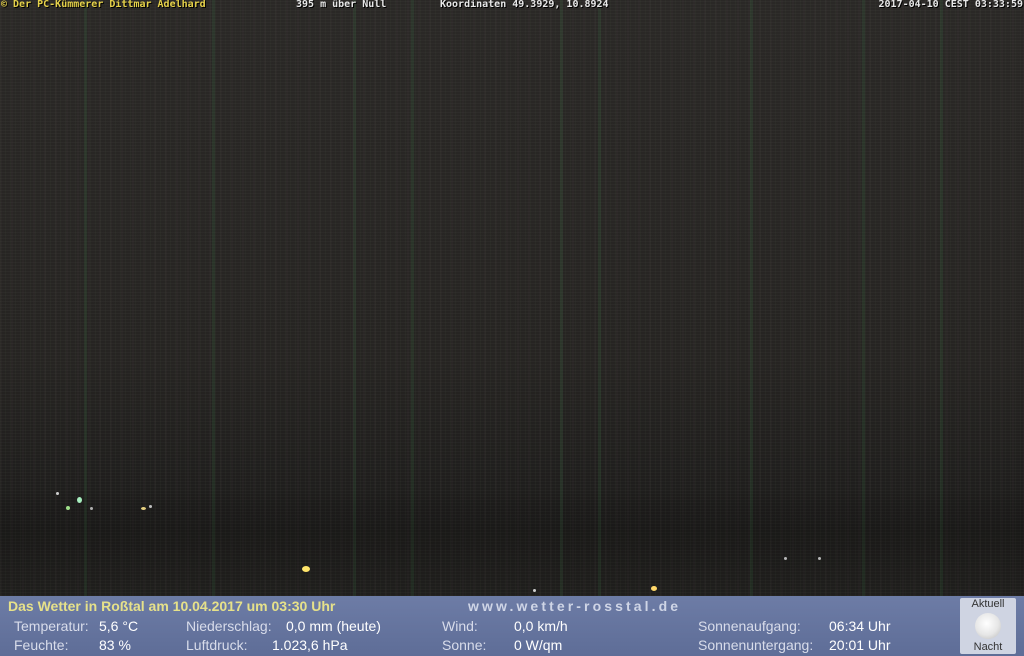 This screenshot has width=1024, height=656. What do you see at coordinates (524, 5) in the screenshot?
I see `coordinates-text: Koordinaten 49.3929, 10.8924` at bounding box center [524, 5].